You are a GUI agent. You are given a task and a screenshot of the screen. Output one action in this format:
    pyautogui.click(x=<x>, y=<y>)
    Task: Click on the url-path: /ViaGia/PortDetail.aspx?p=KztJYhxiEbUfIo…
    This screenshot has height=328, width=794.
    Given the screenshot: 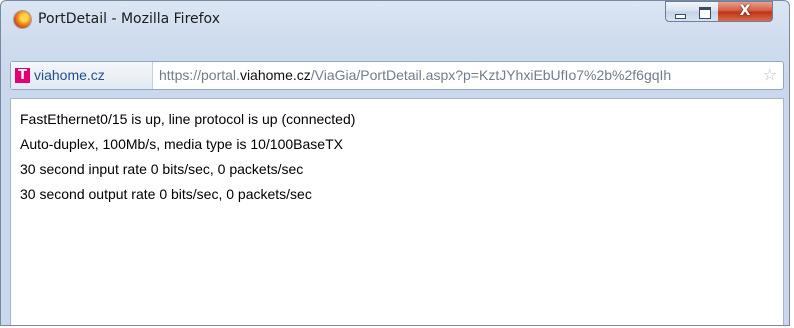 What is the action you would take?
    pyautogui.click(x=491, y=75)
    